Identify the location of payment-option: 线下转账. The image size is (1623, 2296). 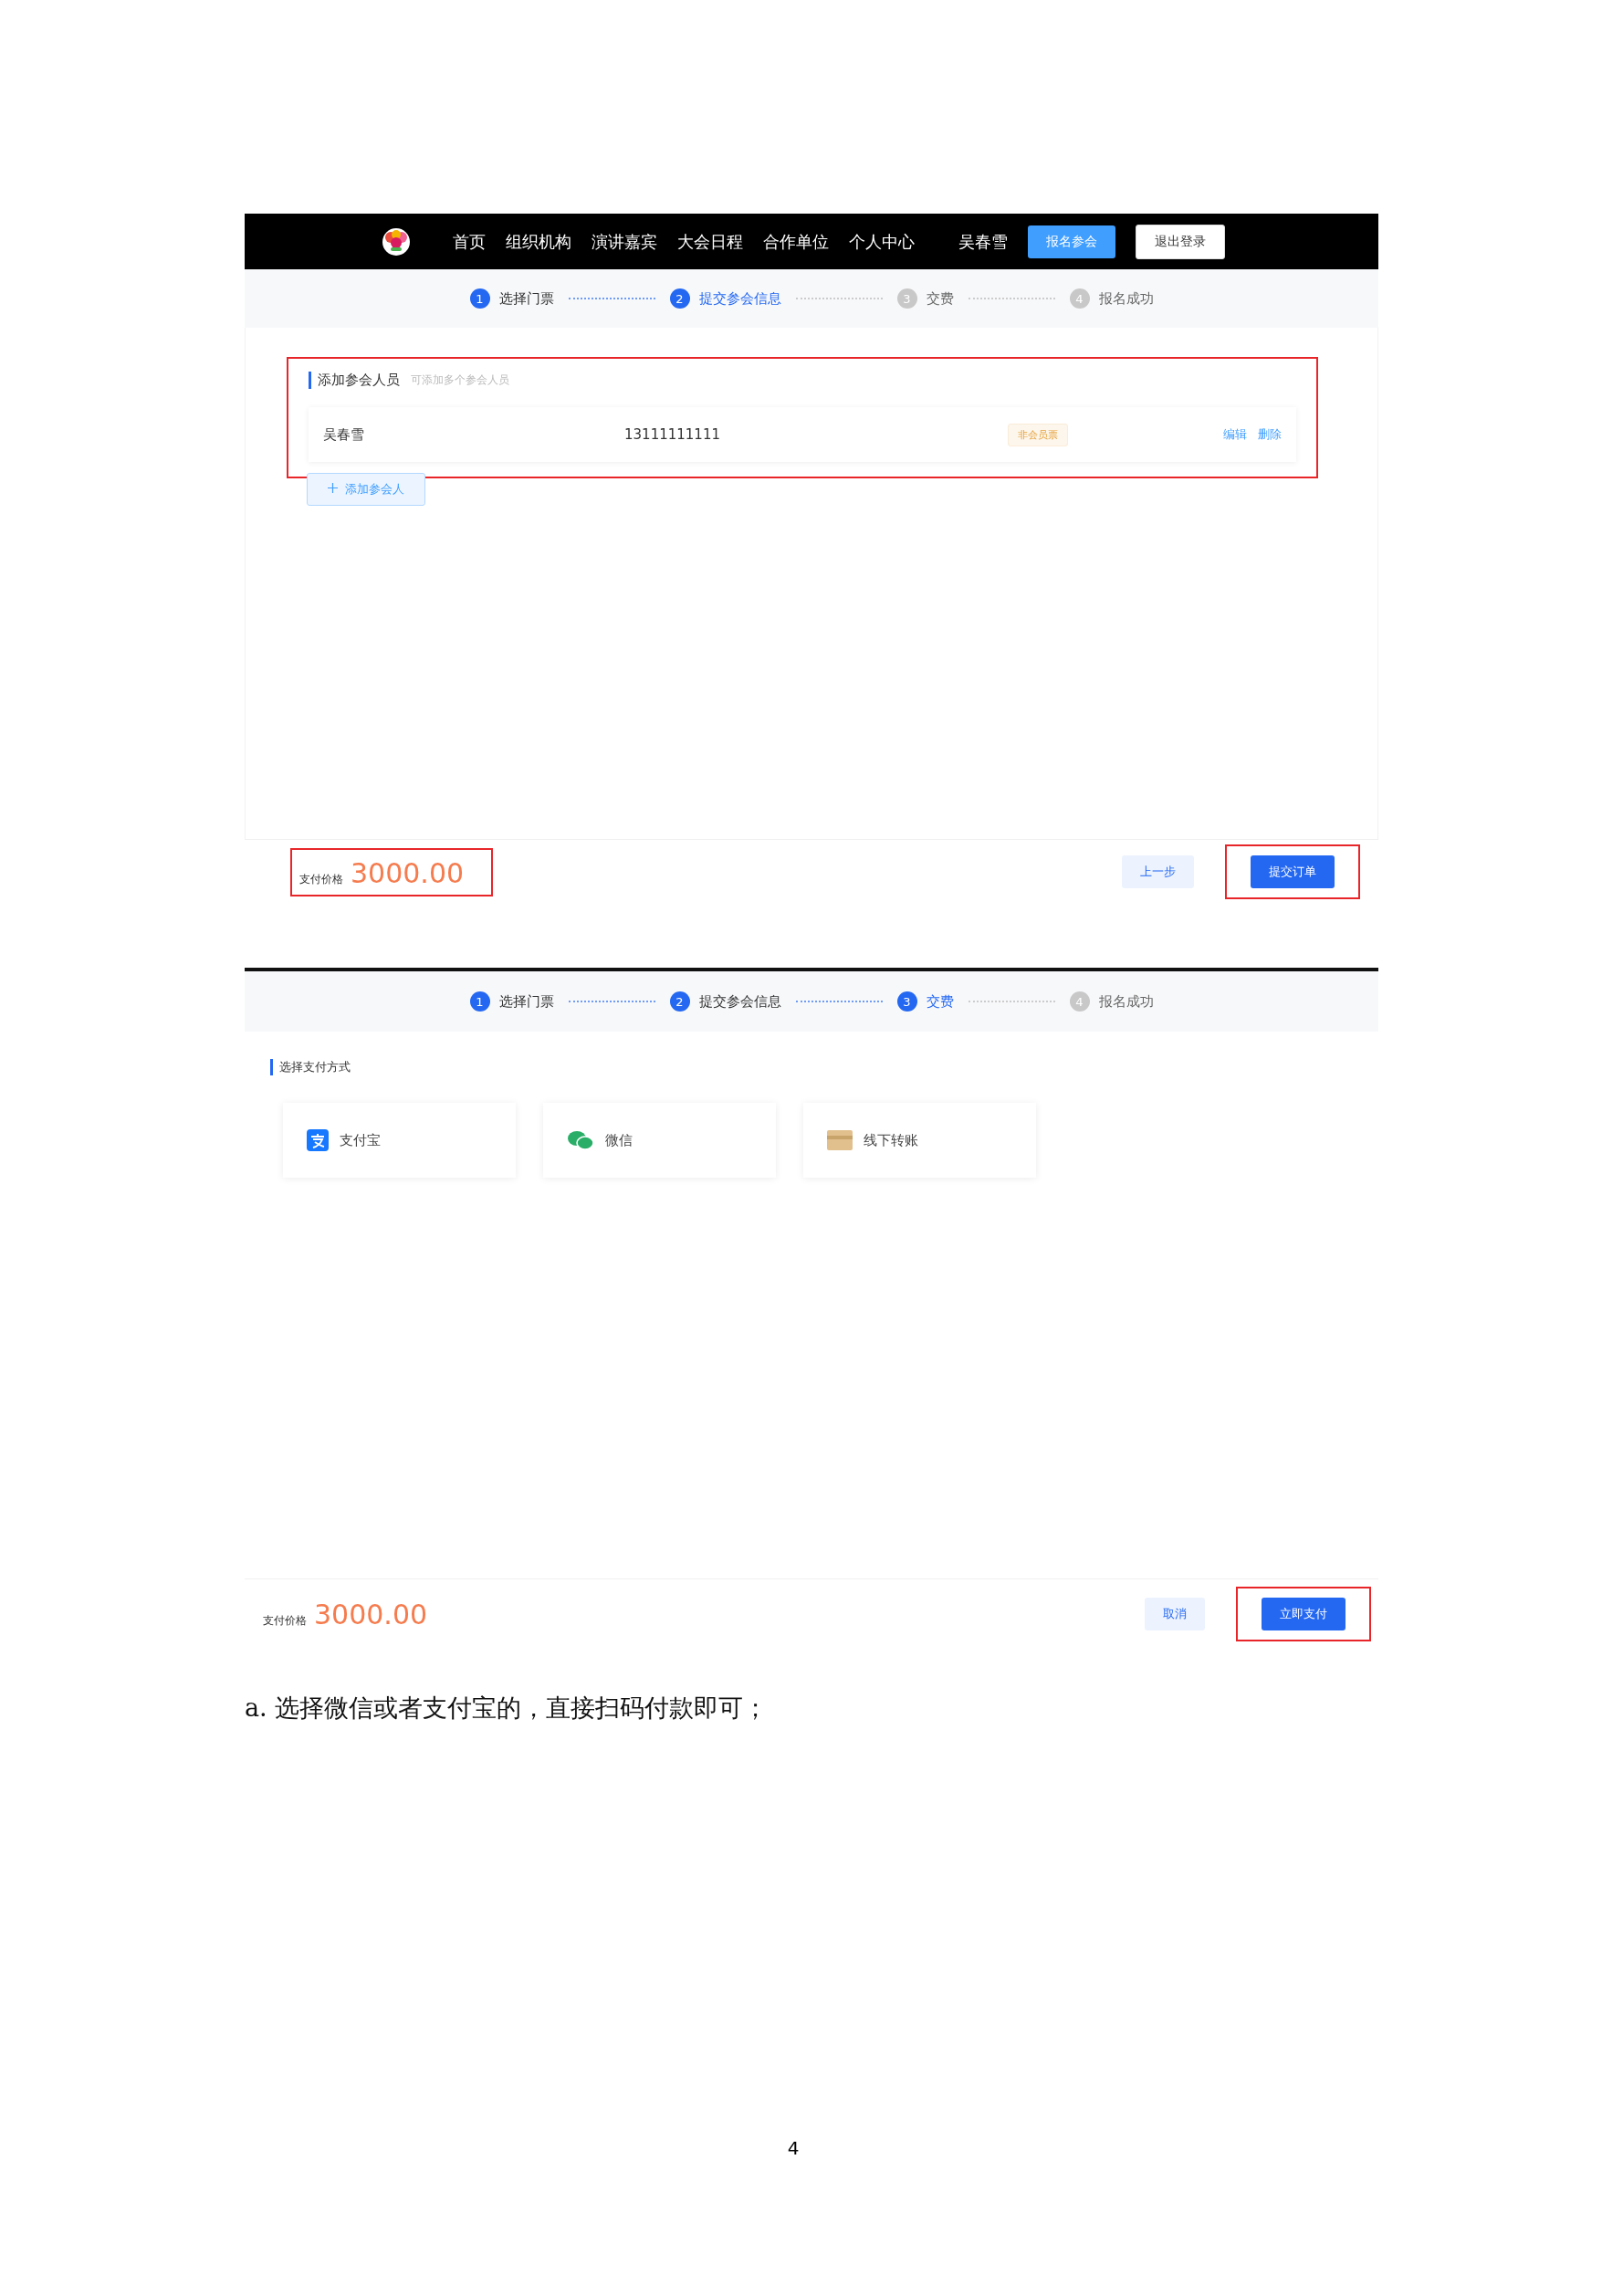
(919, 1140).